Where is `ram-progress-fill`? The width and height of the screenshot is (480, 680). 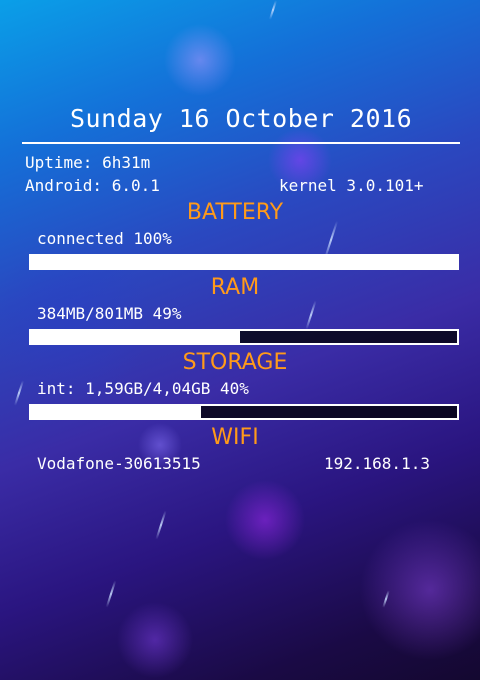
ram-progress-fill is located at coordinates (135, 337).